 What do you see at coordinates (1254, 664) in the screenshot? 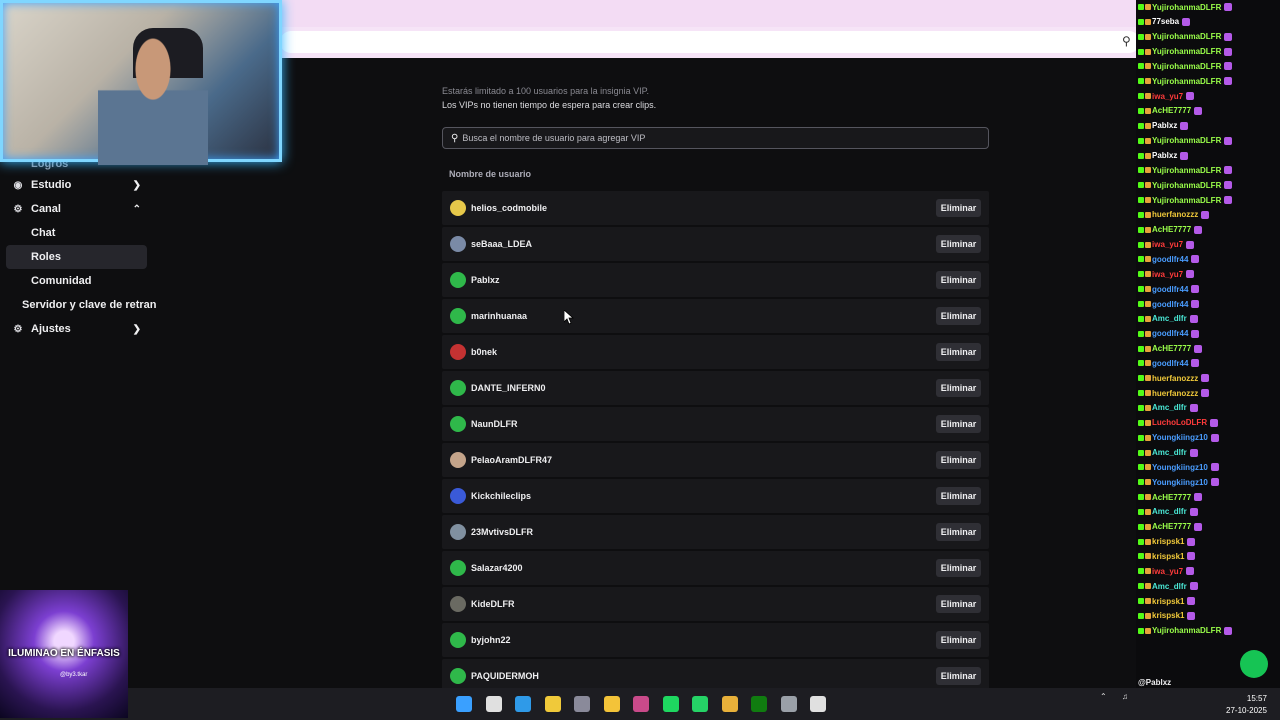
I see `chat-action-button` at bounding box center [1254, 664].